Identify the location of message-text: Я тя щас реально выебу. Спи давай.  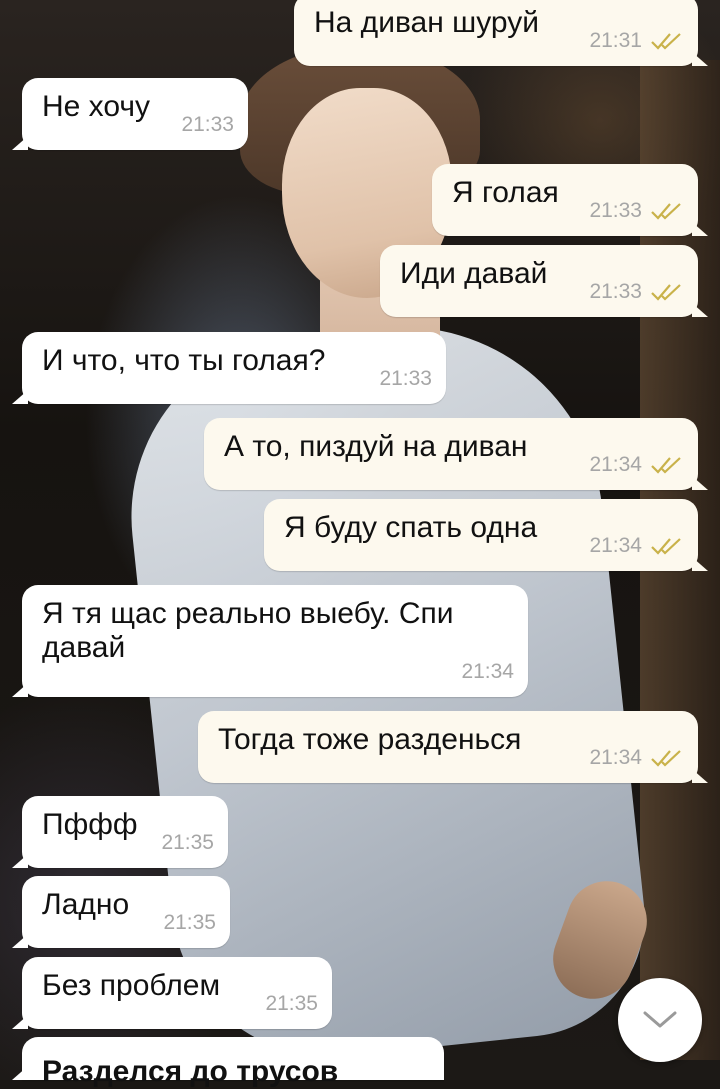
(252, 630).